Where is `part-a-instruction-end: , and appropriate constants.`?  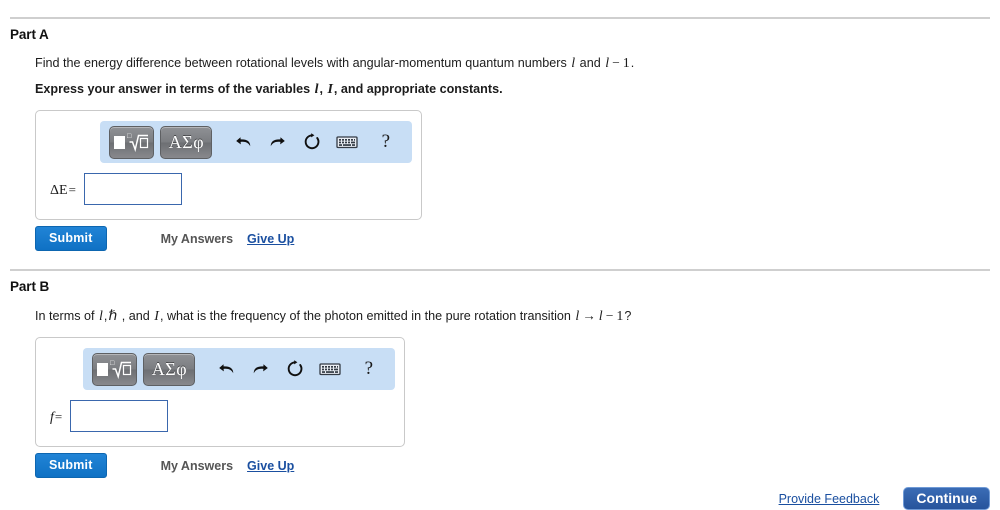 part-a-instruction-end: , and appropriate constants. is located at coordinates (418, 89).